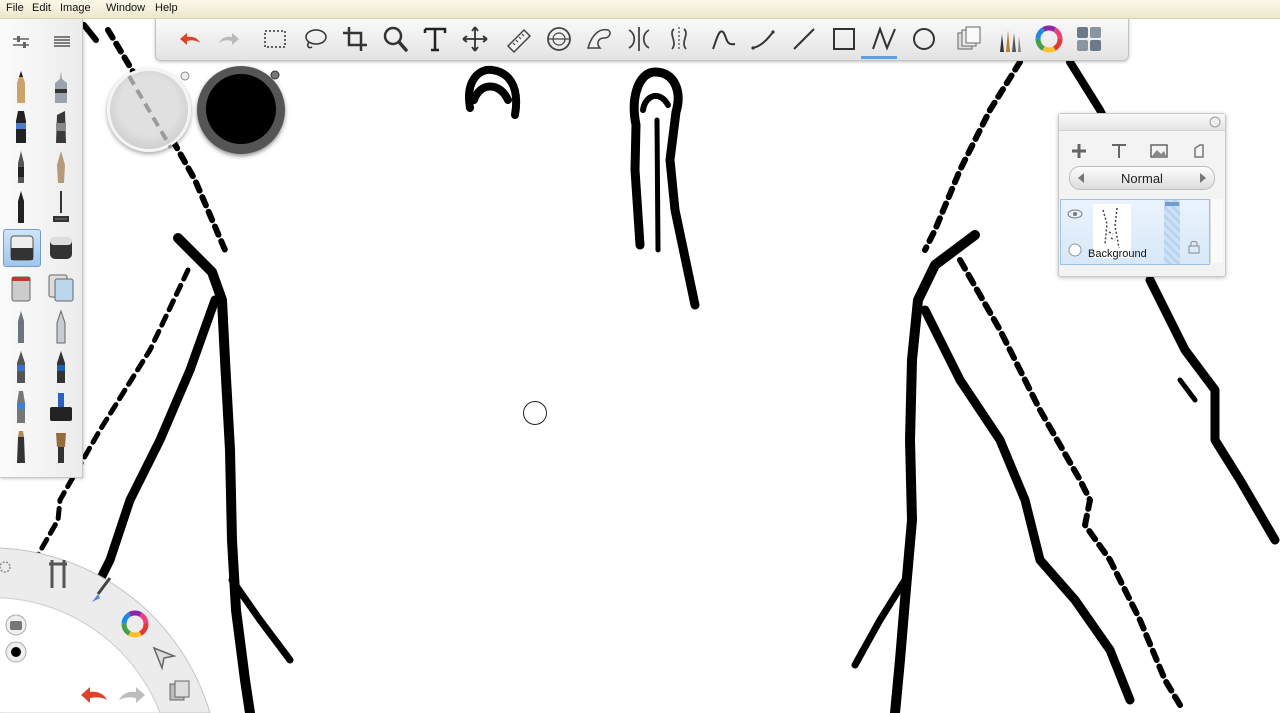  What do you see at coordinates (132, 695) in the screenshot?
I see `radial-redo-icon` at bounding box center [132, 695].